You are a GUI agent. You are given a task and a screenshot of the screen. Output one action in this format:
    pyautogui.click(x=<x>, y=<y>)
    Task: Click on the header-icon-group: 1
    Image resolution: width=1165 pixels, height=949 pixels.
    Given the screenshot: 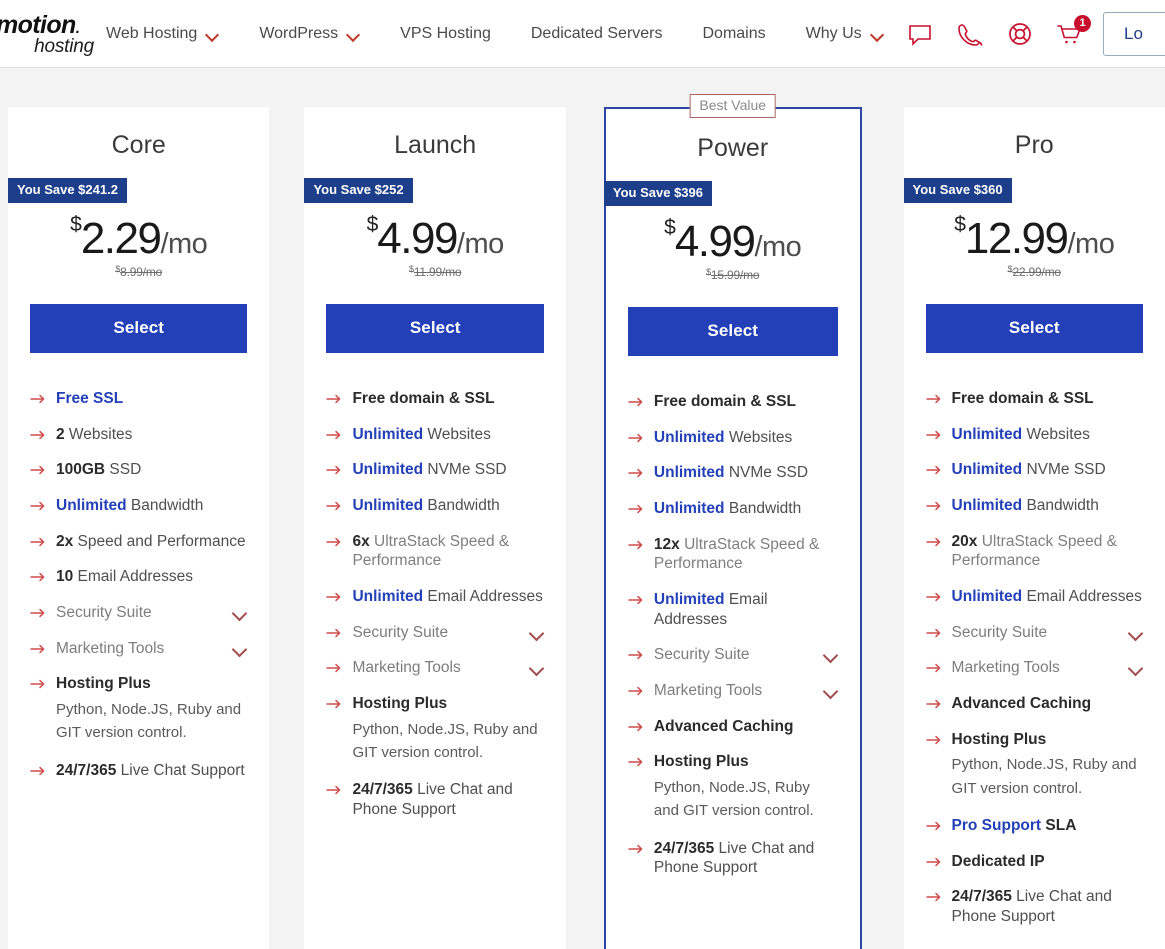 What is the action you would take?
    pyautogui.click(x=998, y=31)
    